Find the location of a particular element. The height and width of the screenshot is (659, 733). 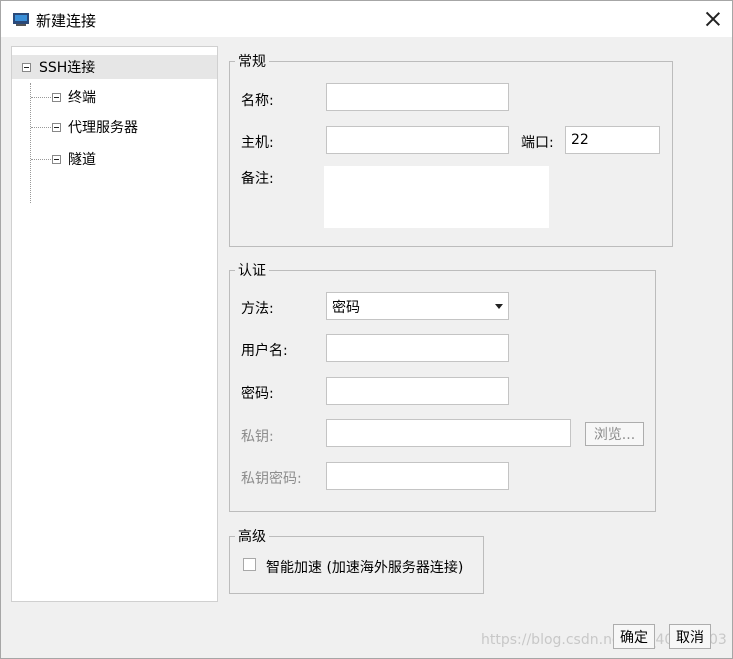

method-select: 密码 is located at coordinates (417, 306).